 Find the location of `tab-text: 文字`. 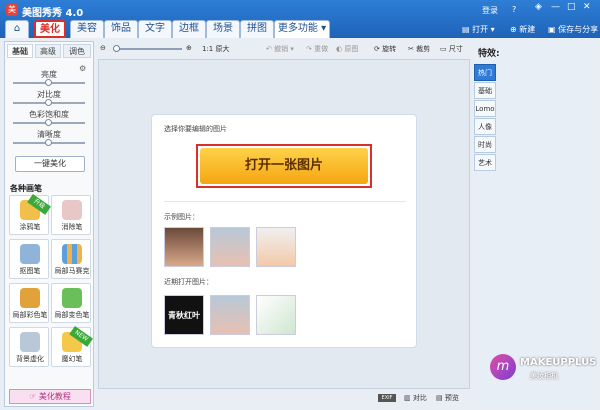

tab-text: 文字 is located at coordinates (155, 29).